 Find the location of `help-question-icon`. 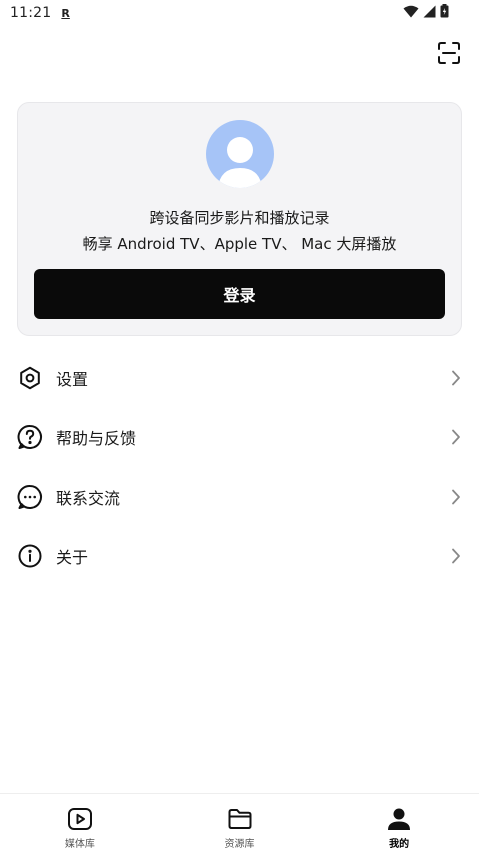

help-question-icon is located at coordinates (30, 437).